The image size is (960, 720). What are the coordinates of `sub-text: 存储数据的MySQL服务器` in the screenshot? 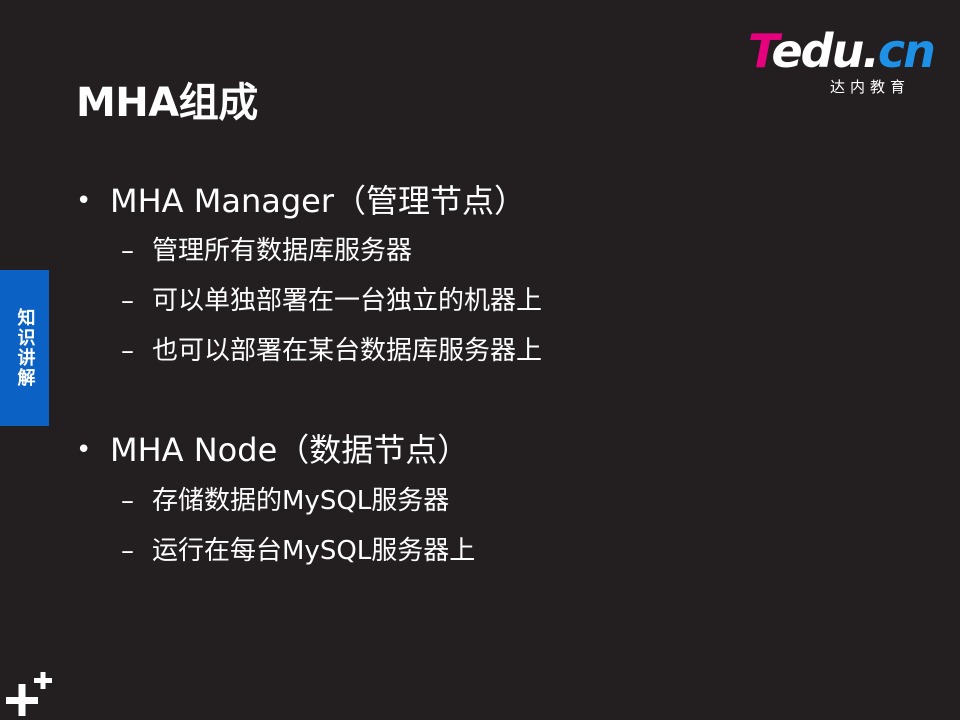 It's located at (301, 501).